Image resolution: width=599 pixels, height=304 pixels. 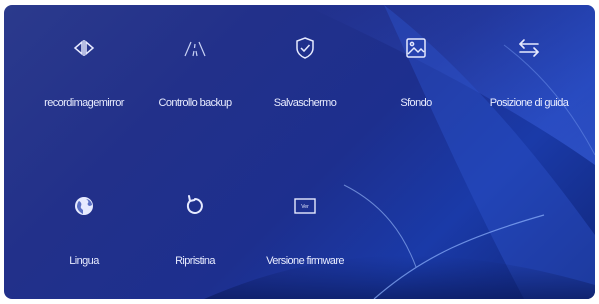 I want to click on shield-check-icon, so click(x=305, y=48).